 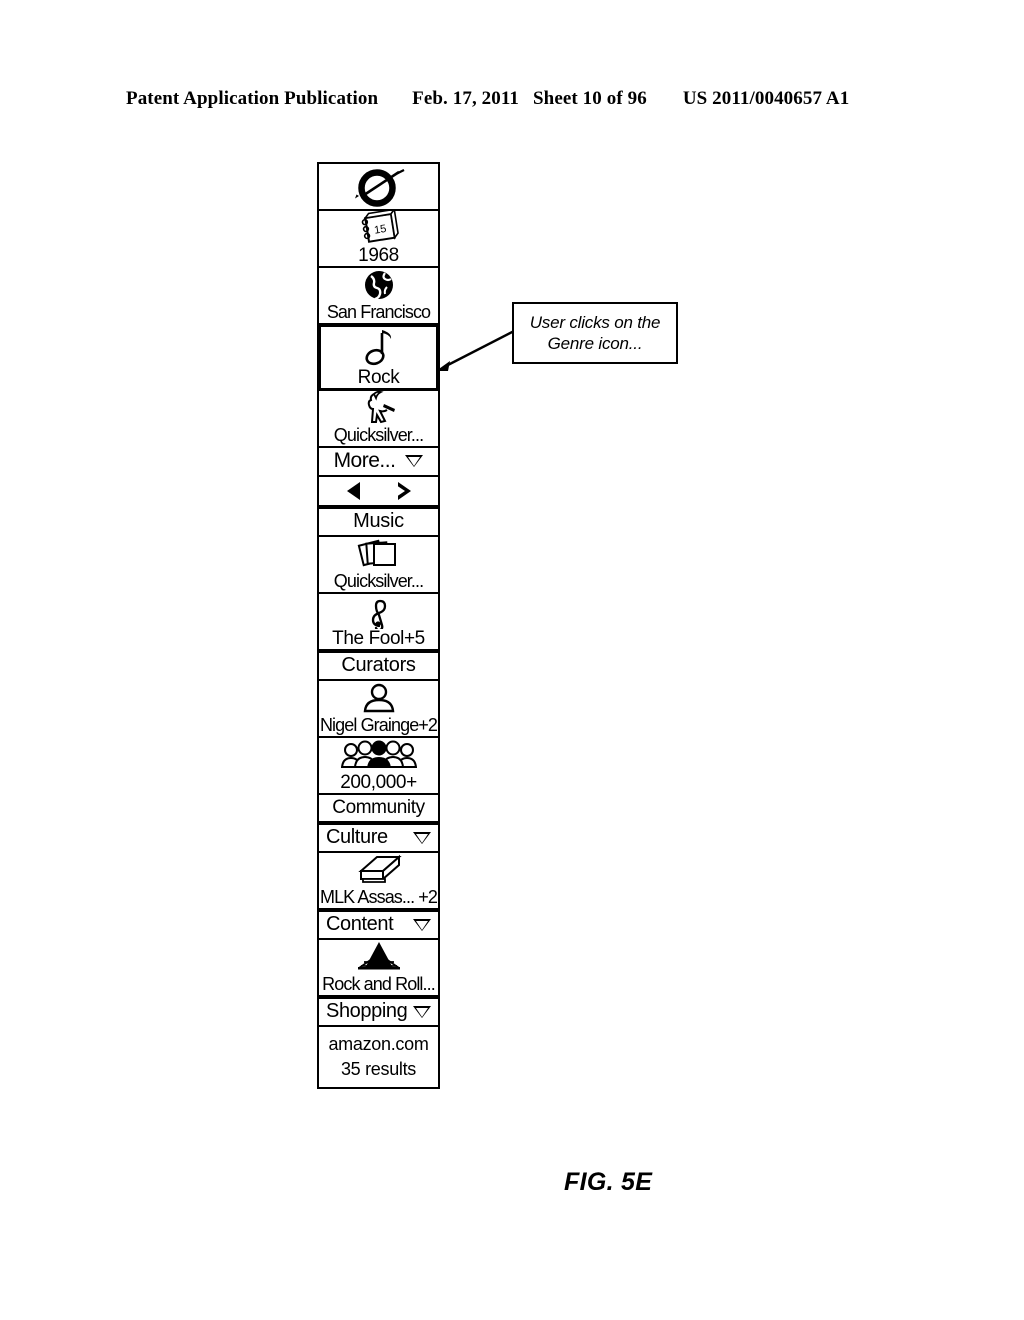 I want to click on facet-label-location: San Francisco, so click(x=378, y=312).